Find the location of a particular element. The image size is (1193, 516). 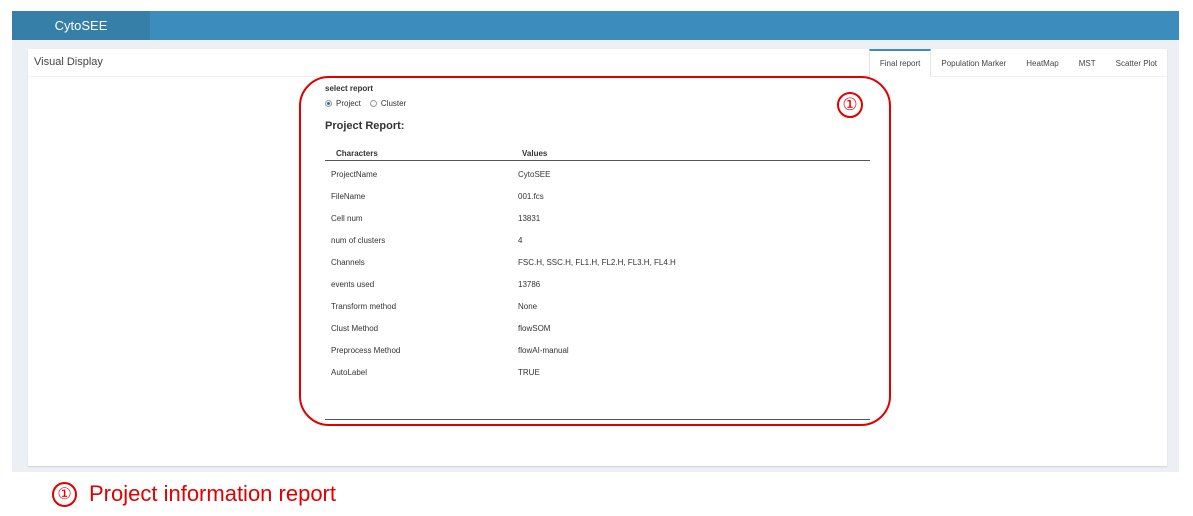

tab-final-report: Final report is located at coordinates (900, 63).